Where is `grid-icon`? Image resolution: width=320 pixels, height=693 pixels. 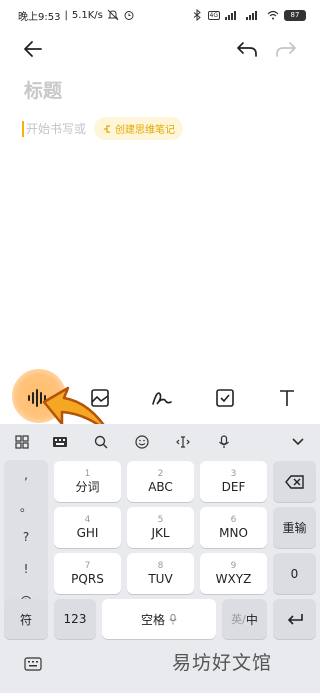
grid-icon is located at coordinates (22, 442).